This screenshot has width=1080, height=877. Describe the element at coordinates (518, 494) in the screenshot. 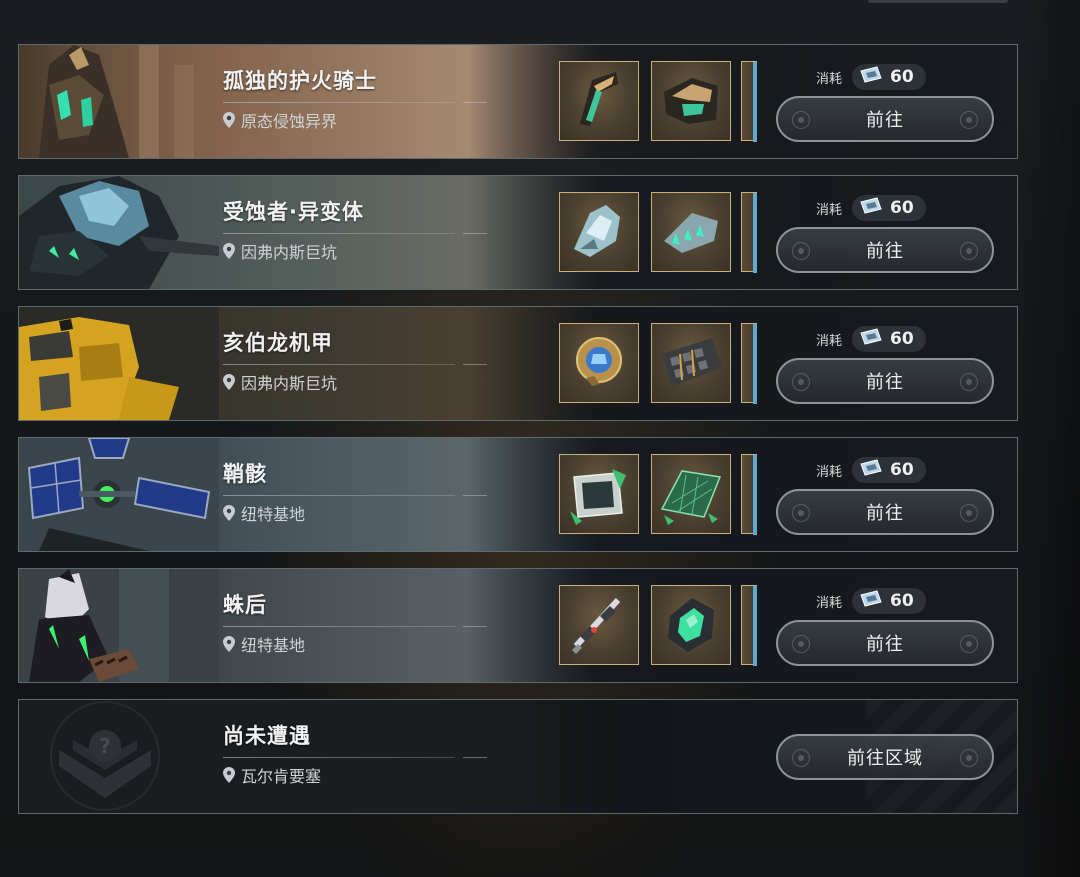

I see `boss-card-4: 鞘骸 纽特基地 消耗 60 前往` at that location.